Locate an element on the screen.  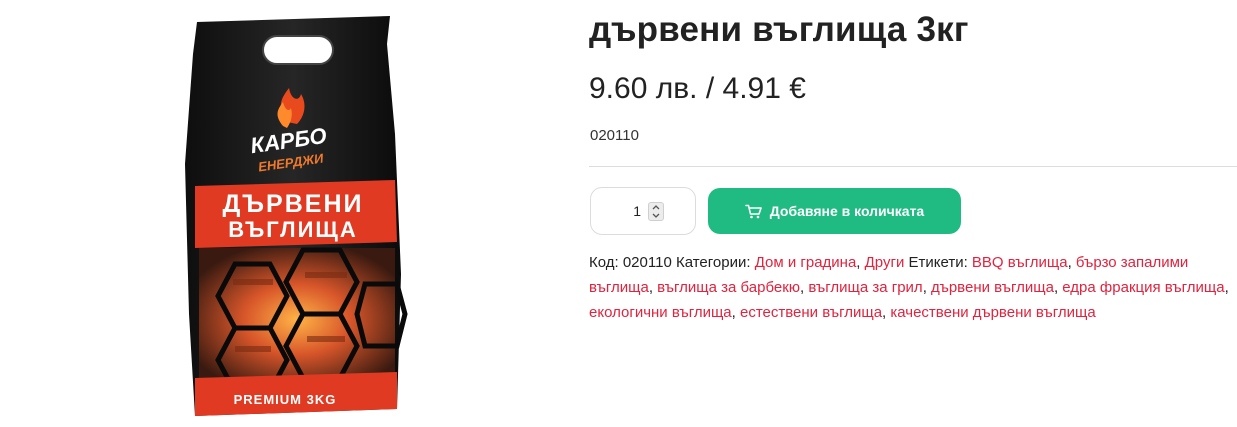
product-price: 9.60 лв. / 4.91 € is located at coordinates (697, 88).